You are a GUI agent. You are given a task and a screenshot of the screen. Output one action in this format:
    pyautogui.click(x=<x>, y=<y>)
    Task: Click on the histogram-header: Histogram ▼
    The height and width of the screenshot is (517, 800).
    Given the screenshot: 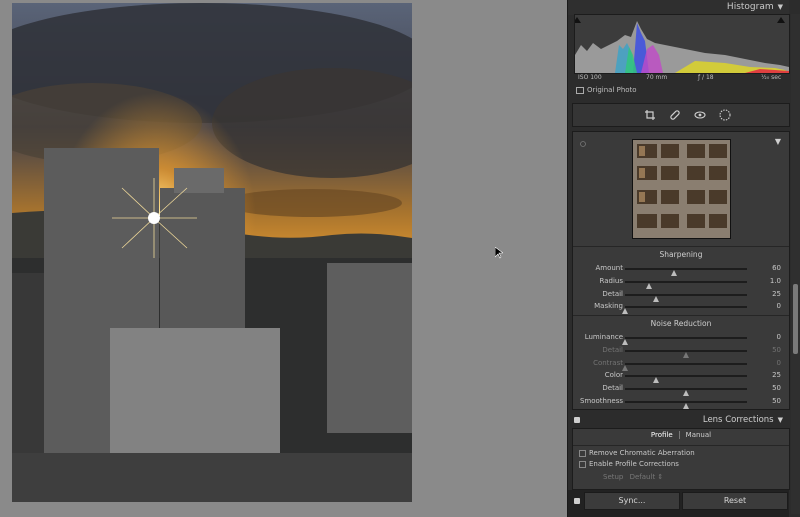 What is the action you would take?
    pyautogui.click(x=678, y=7)
    